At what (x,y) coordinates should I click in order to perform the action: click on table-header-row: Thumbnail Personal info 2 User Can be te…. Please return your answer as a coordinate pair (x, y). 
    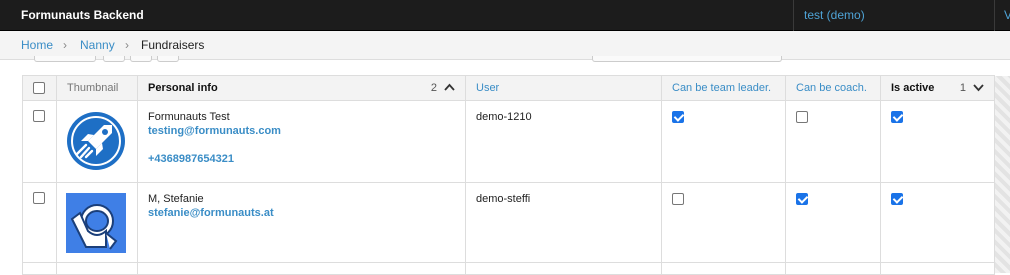
    Looking at the image, I should click on (508, 88).